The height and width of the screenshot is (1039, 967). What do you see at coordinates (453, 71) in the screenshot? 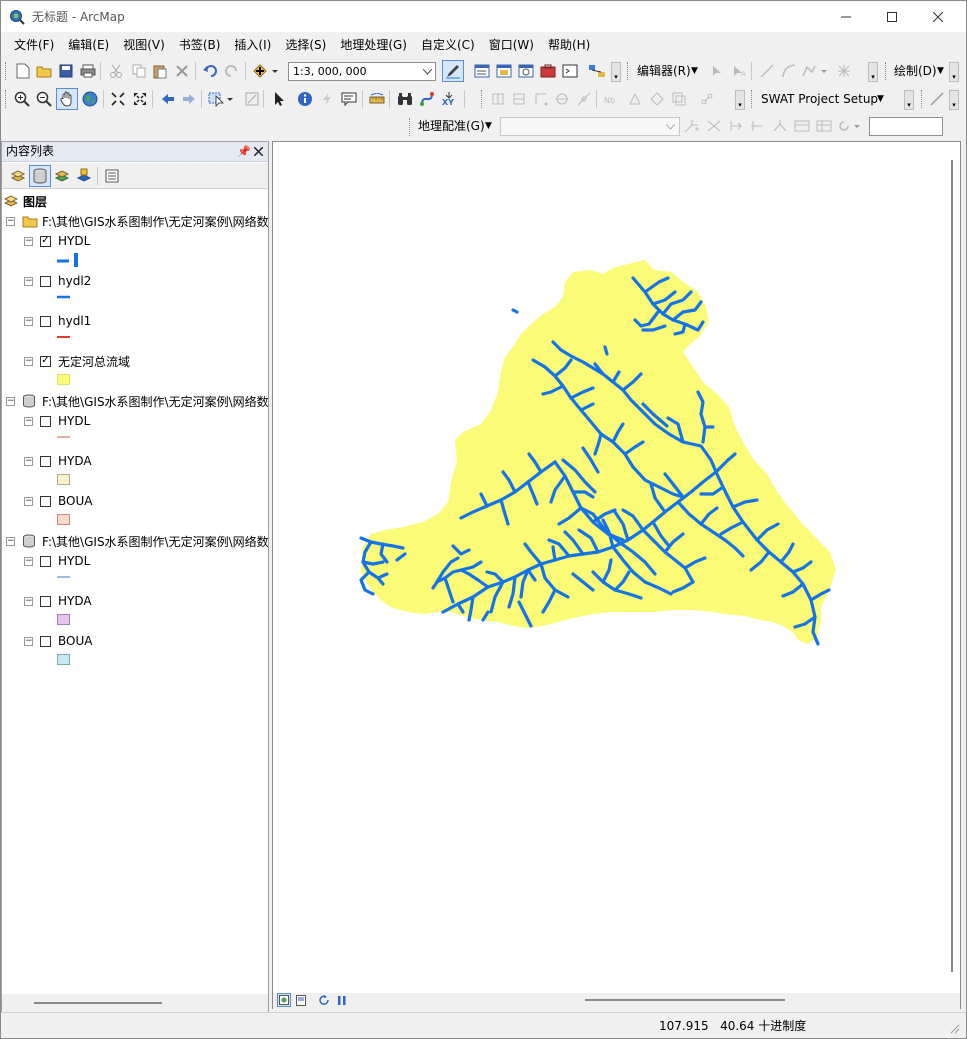
I see `editor-toolbar-button` at bounding box center [453, 71].